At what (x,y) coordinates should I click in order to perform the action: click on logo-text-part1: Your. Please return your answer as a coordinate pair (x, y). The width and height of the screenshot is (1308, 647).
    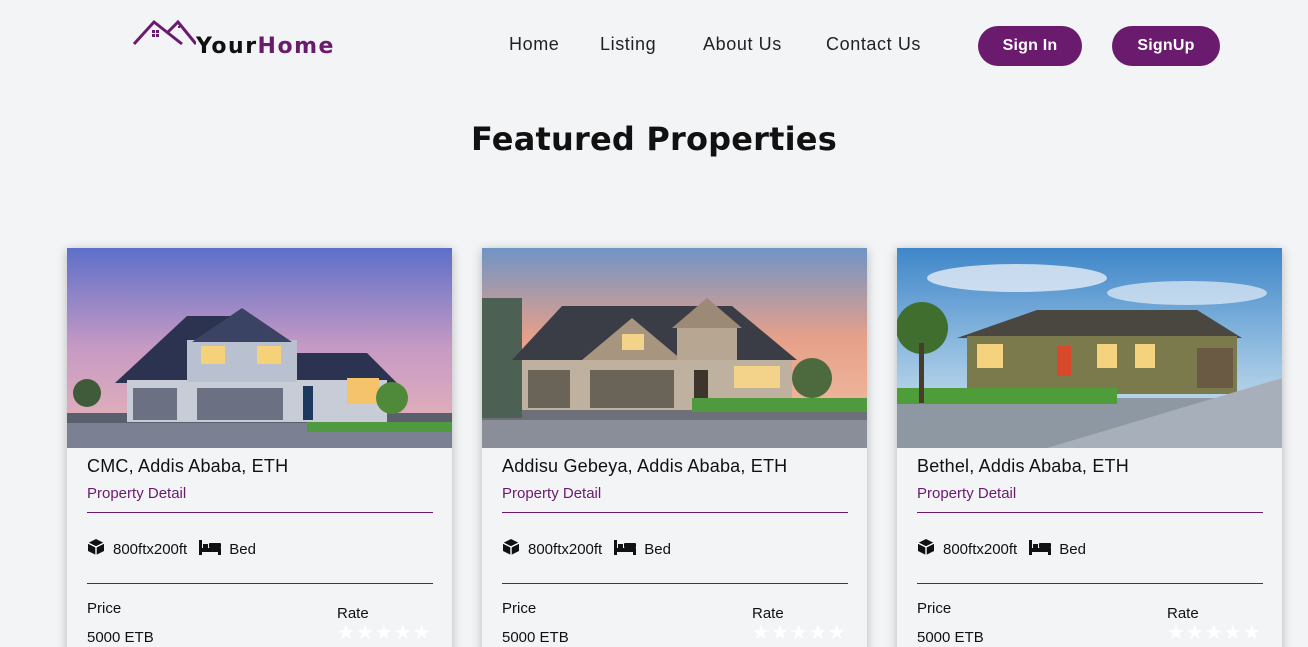
    Looking at the image, I should click on (227, 46).